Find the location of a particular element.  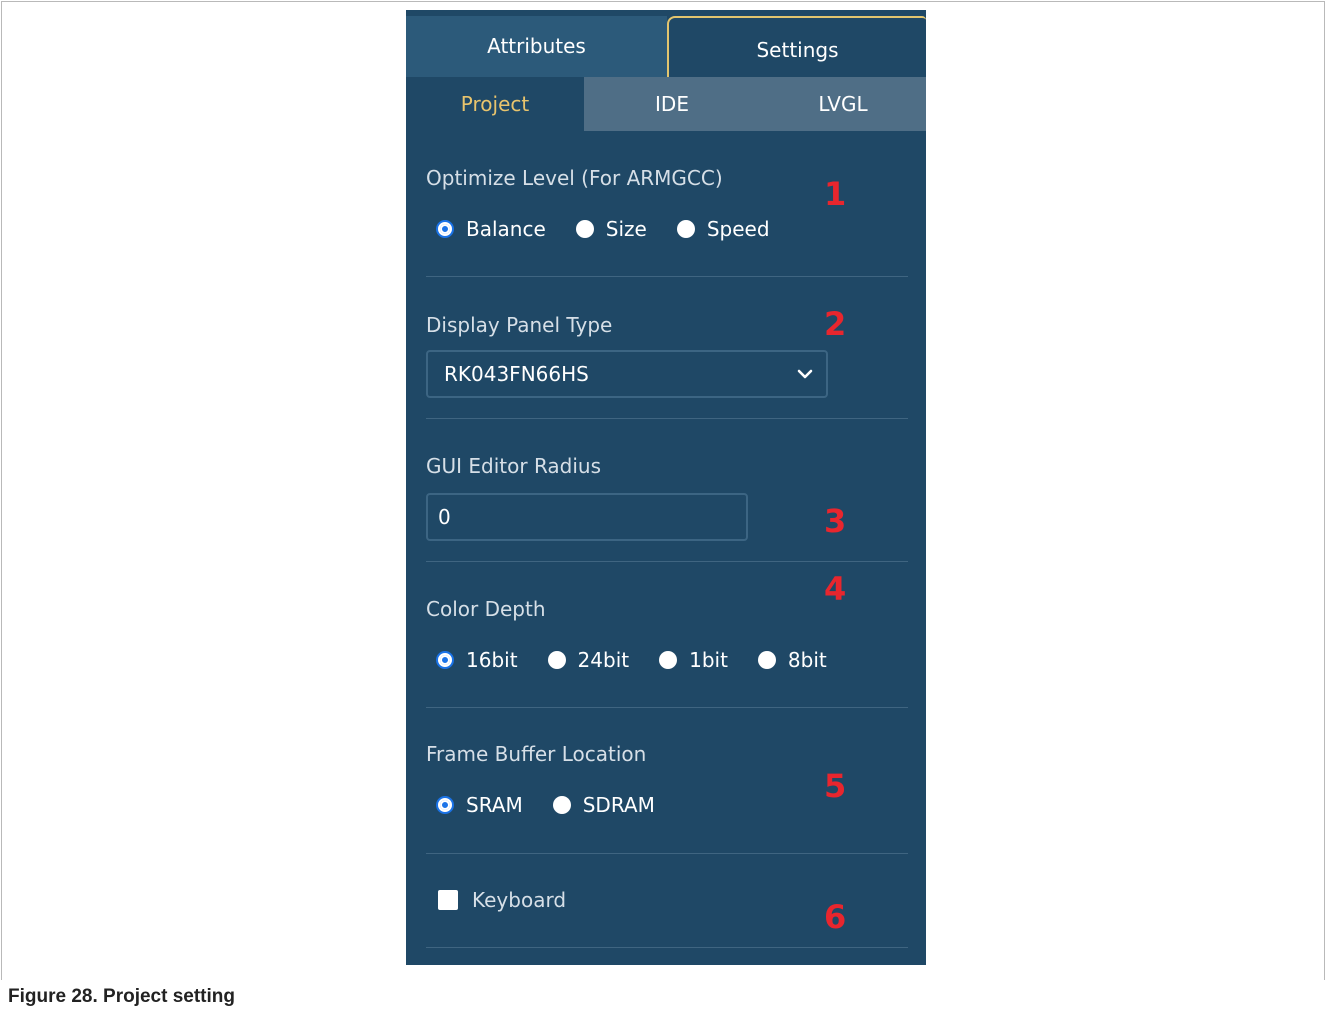

radio-label: 16bit is located at coordinates (492, 660).